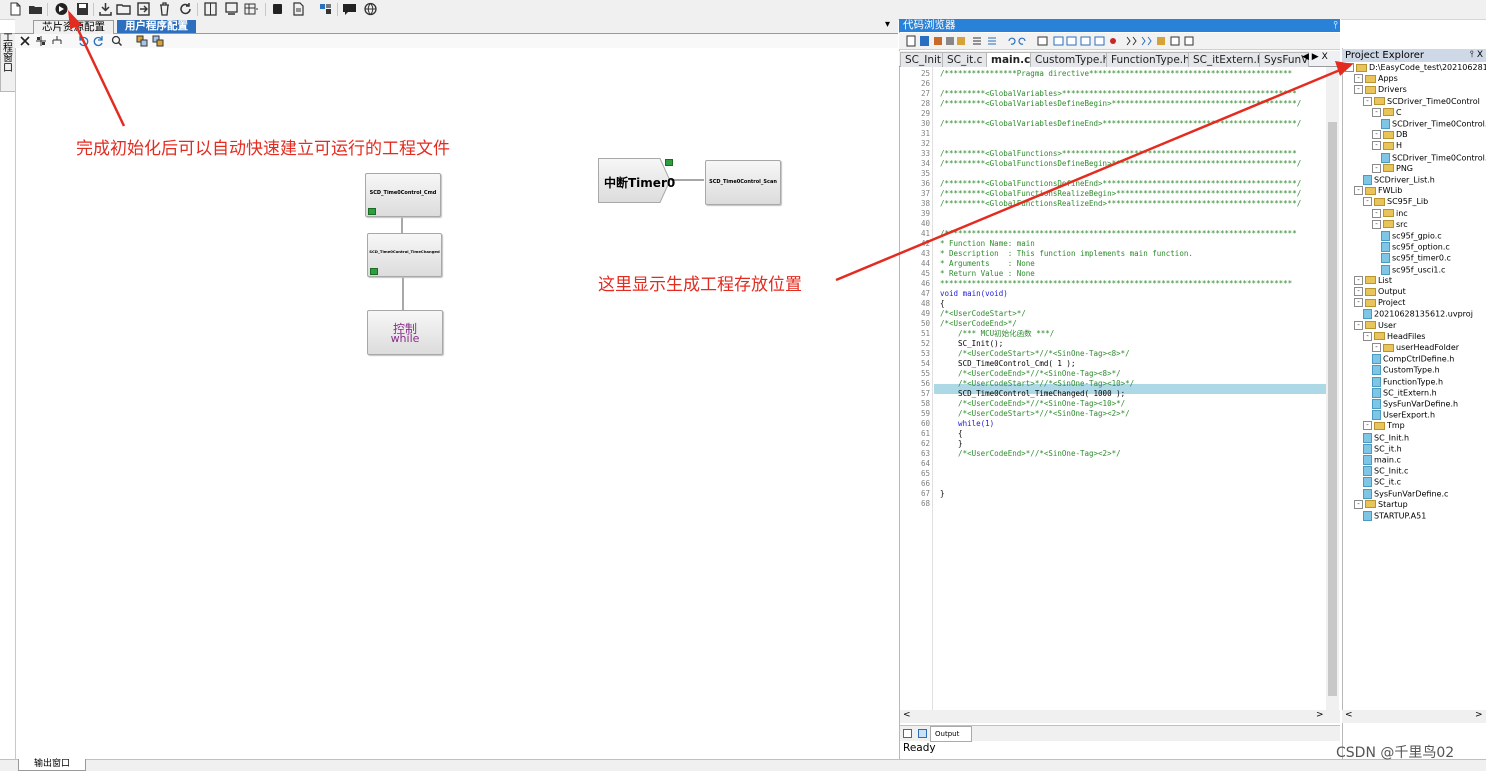  Describe the element at coordinates (1150, 59) in the screenshot. I see `code-tab: FunctionType.h` at that location.